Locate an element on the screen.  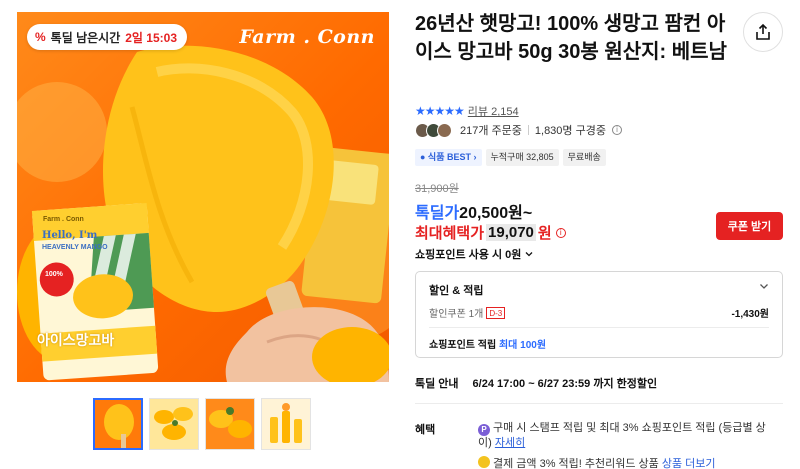
coin-icon is located at coordinates (484, 462).